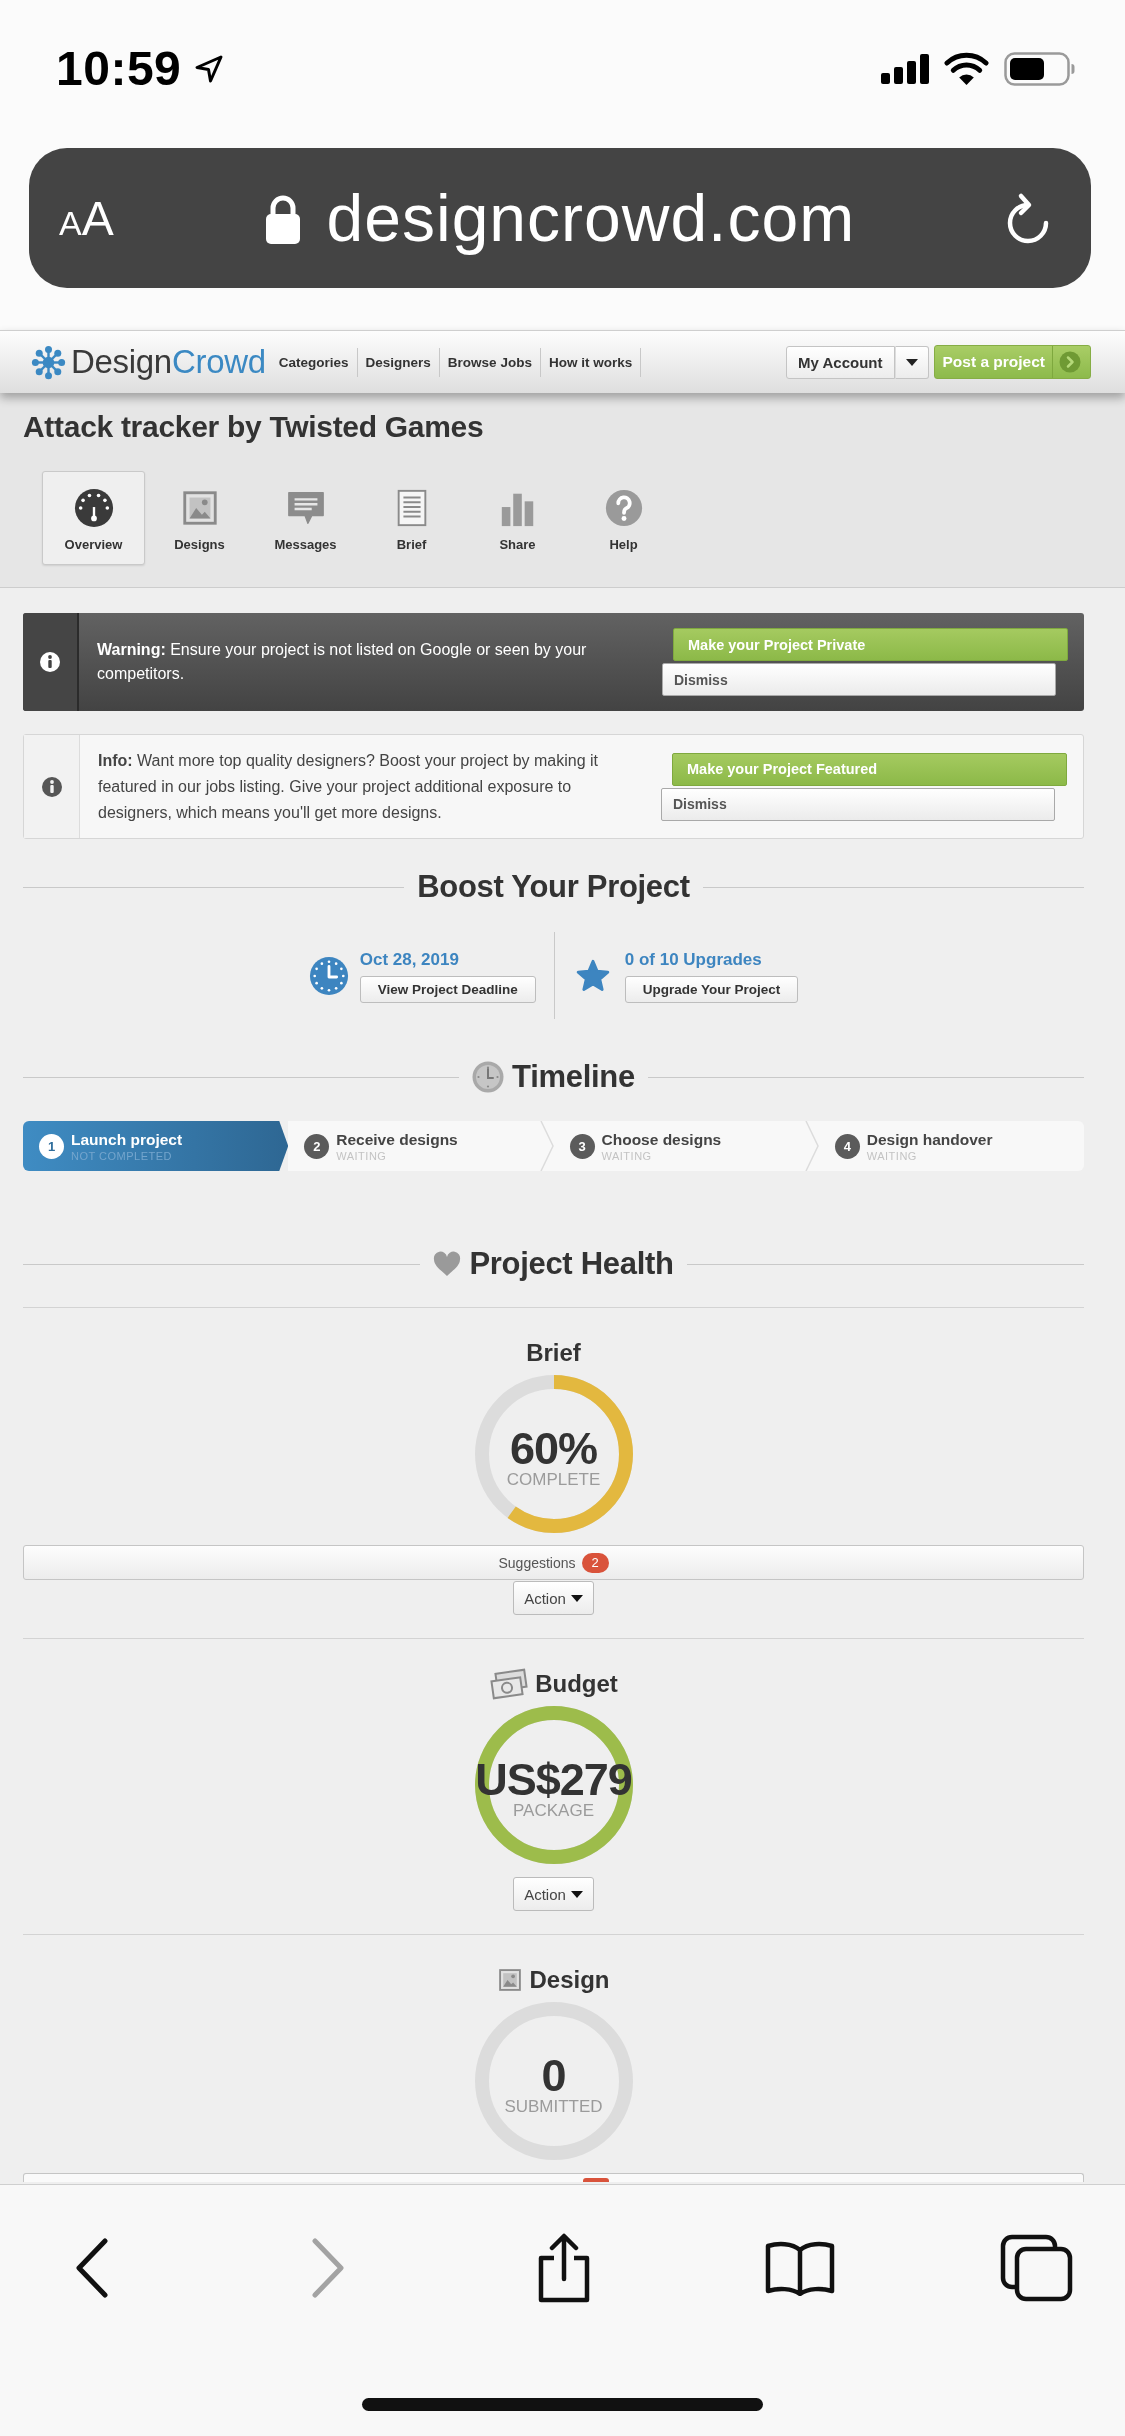 The image size is (1125, 2436). What do you see at coordinates (1040, 69) in the screenshot?
I see `battery-icon` at bounding box center [1040, 69].